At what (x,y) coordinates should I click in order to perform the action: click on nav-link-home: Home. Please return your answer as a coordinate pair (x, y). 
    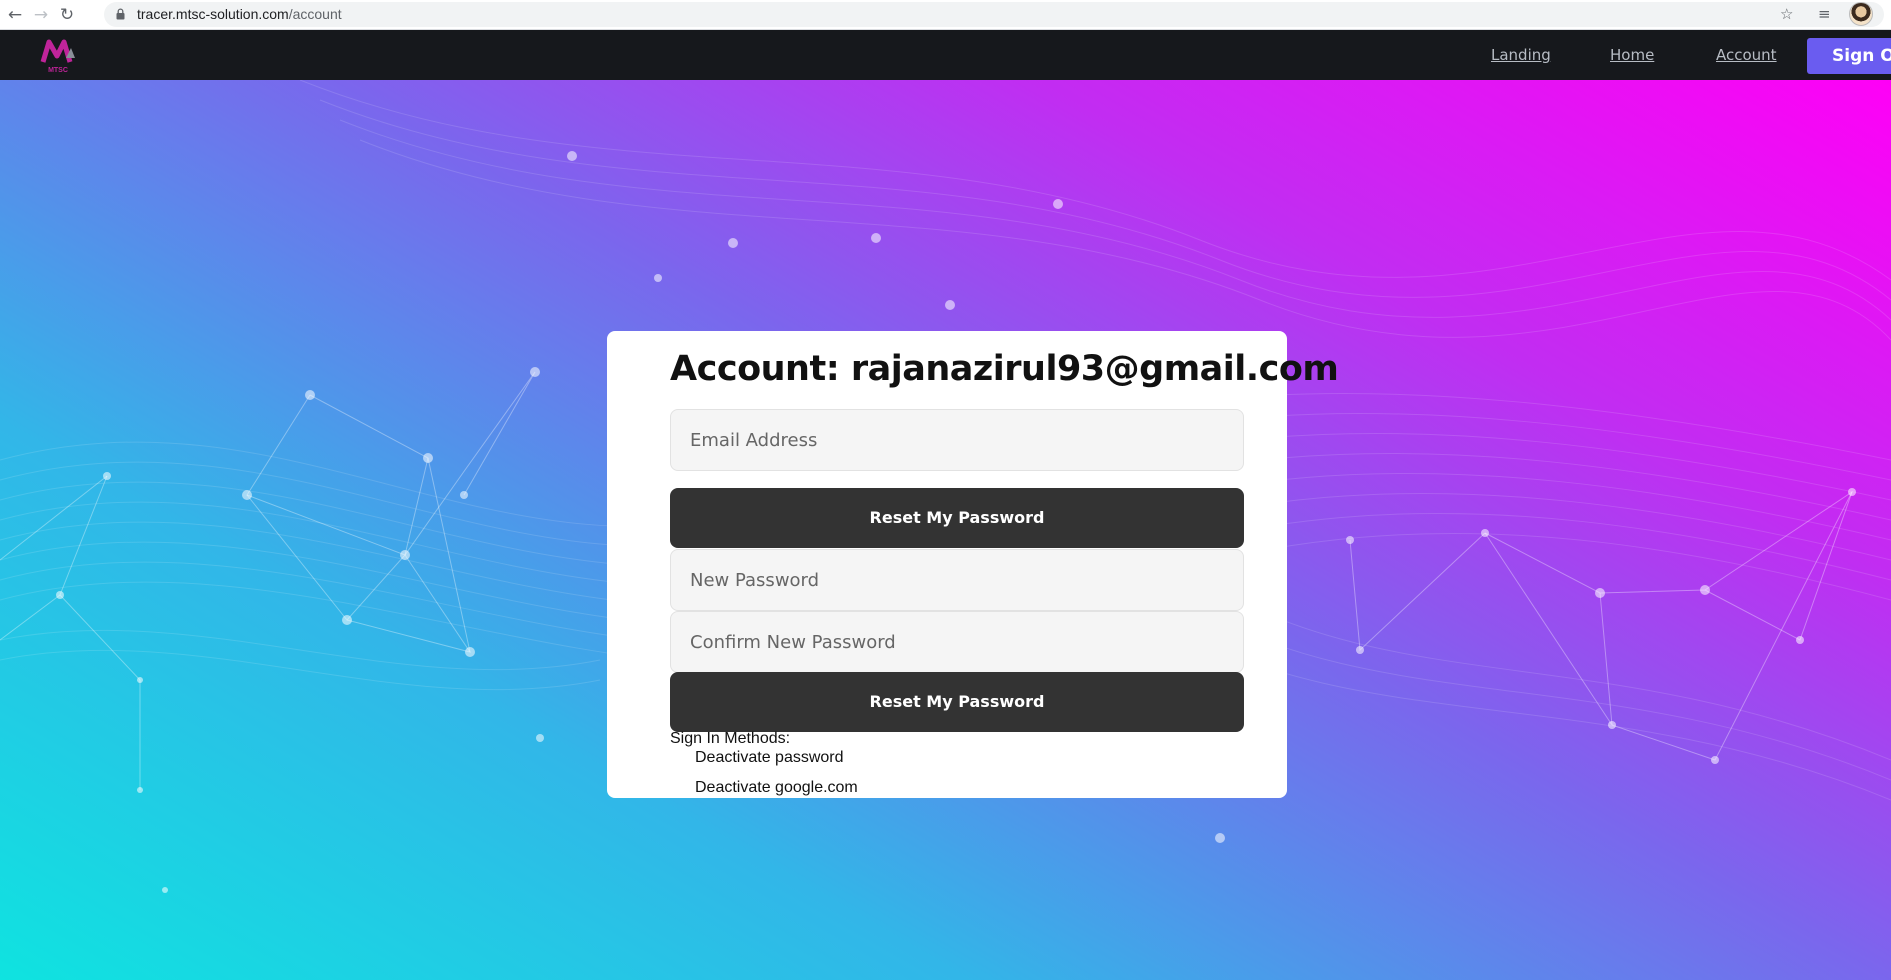
    Looking at the image, I should click on (1632, 55).